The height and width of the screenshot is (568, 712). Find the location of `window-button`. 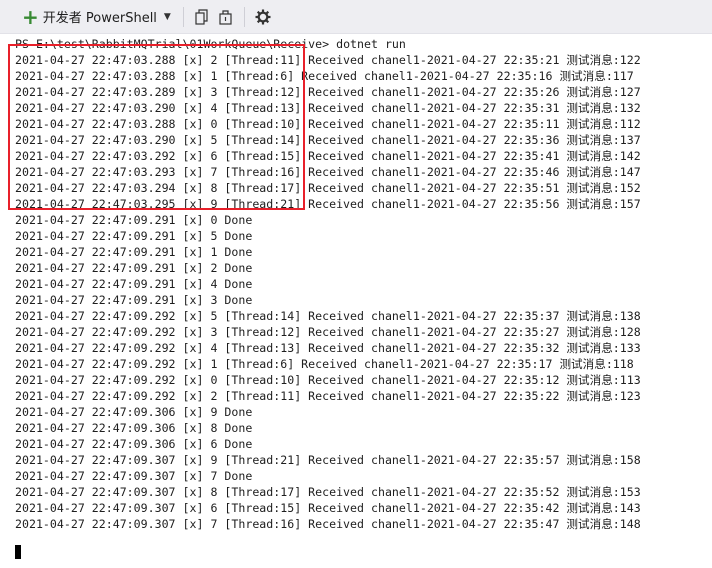

window-button is located at coordinates (226, 17).